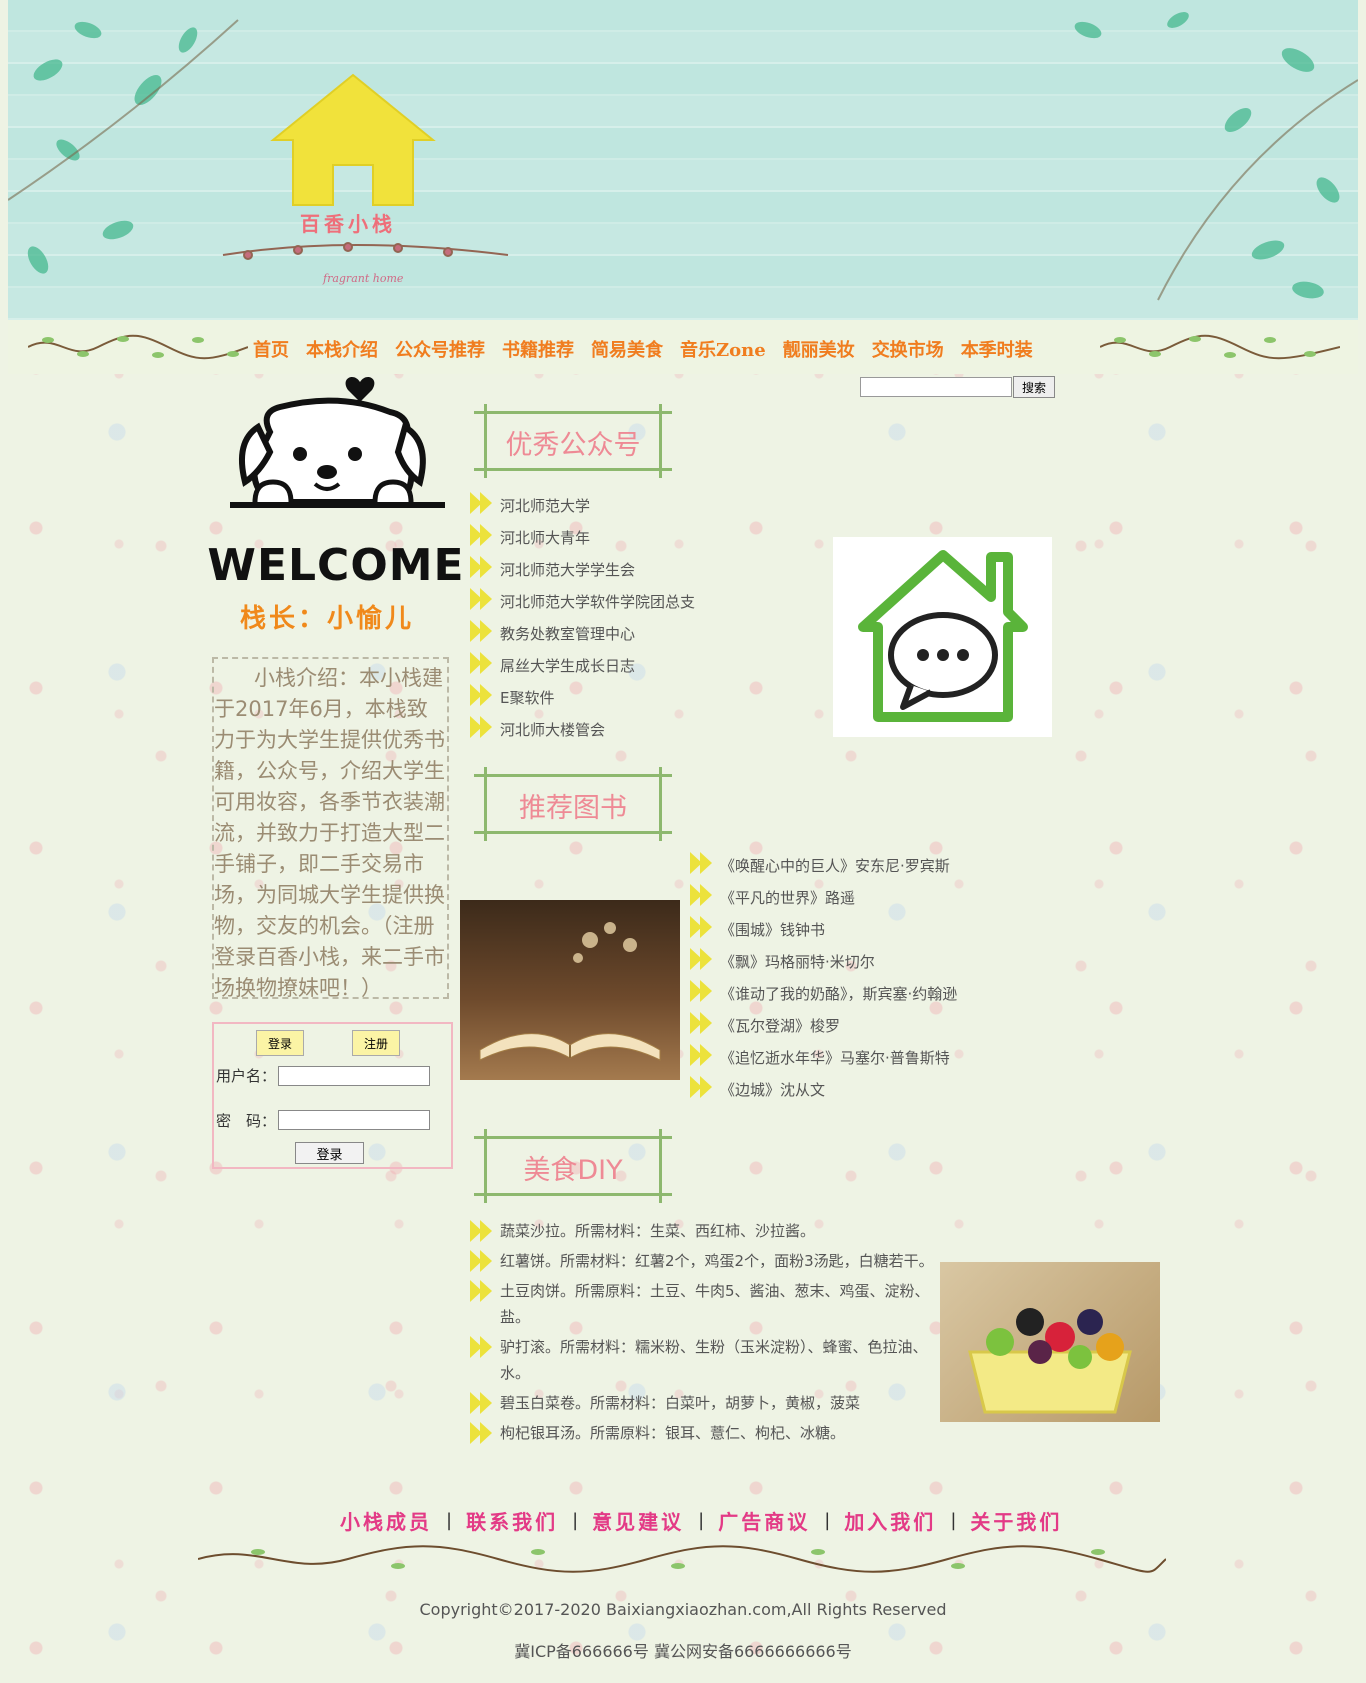 The height and width of the screenshot is (1683, 1366). Describe the element at coordinates (246, 1121) in the screenshot. I see `password-label: 密 码：` at that location.